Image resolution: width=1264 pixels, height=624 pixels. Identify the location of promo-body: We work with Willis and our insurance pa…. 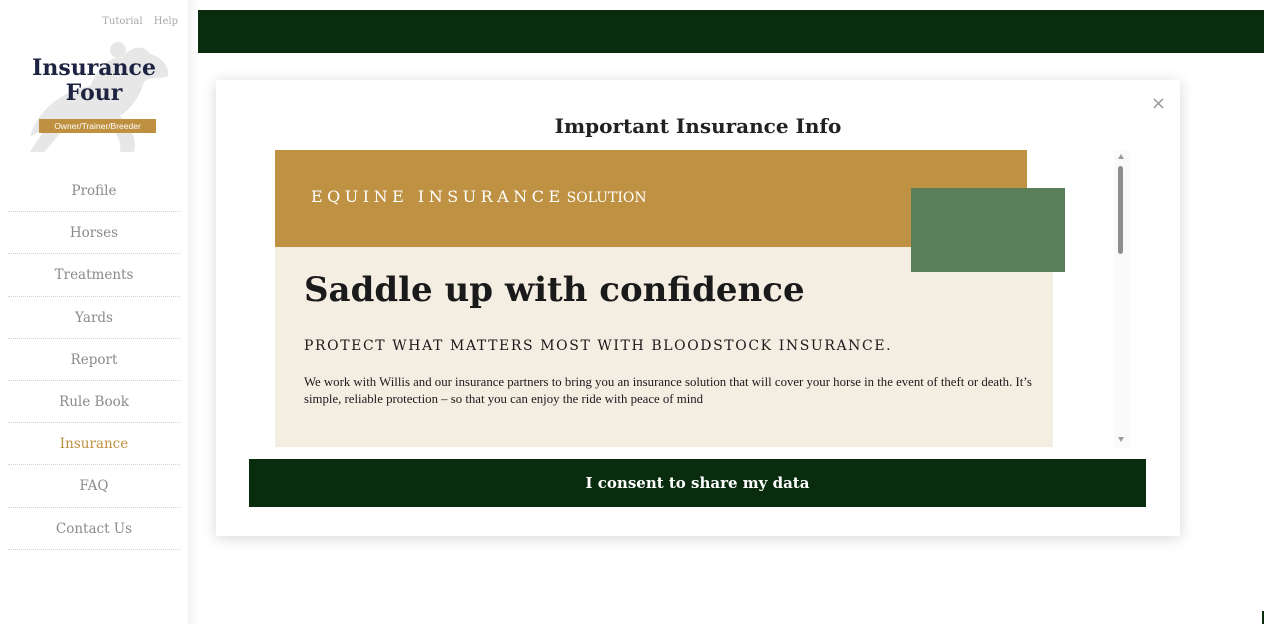
(668, 390).